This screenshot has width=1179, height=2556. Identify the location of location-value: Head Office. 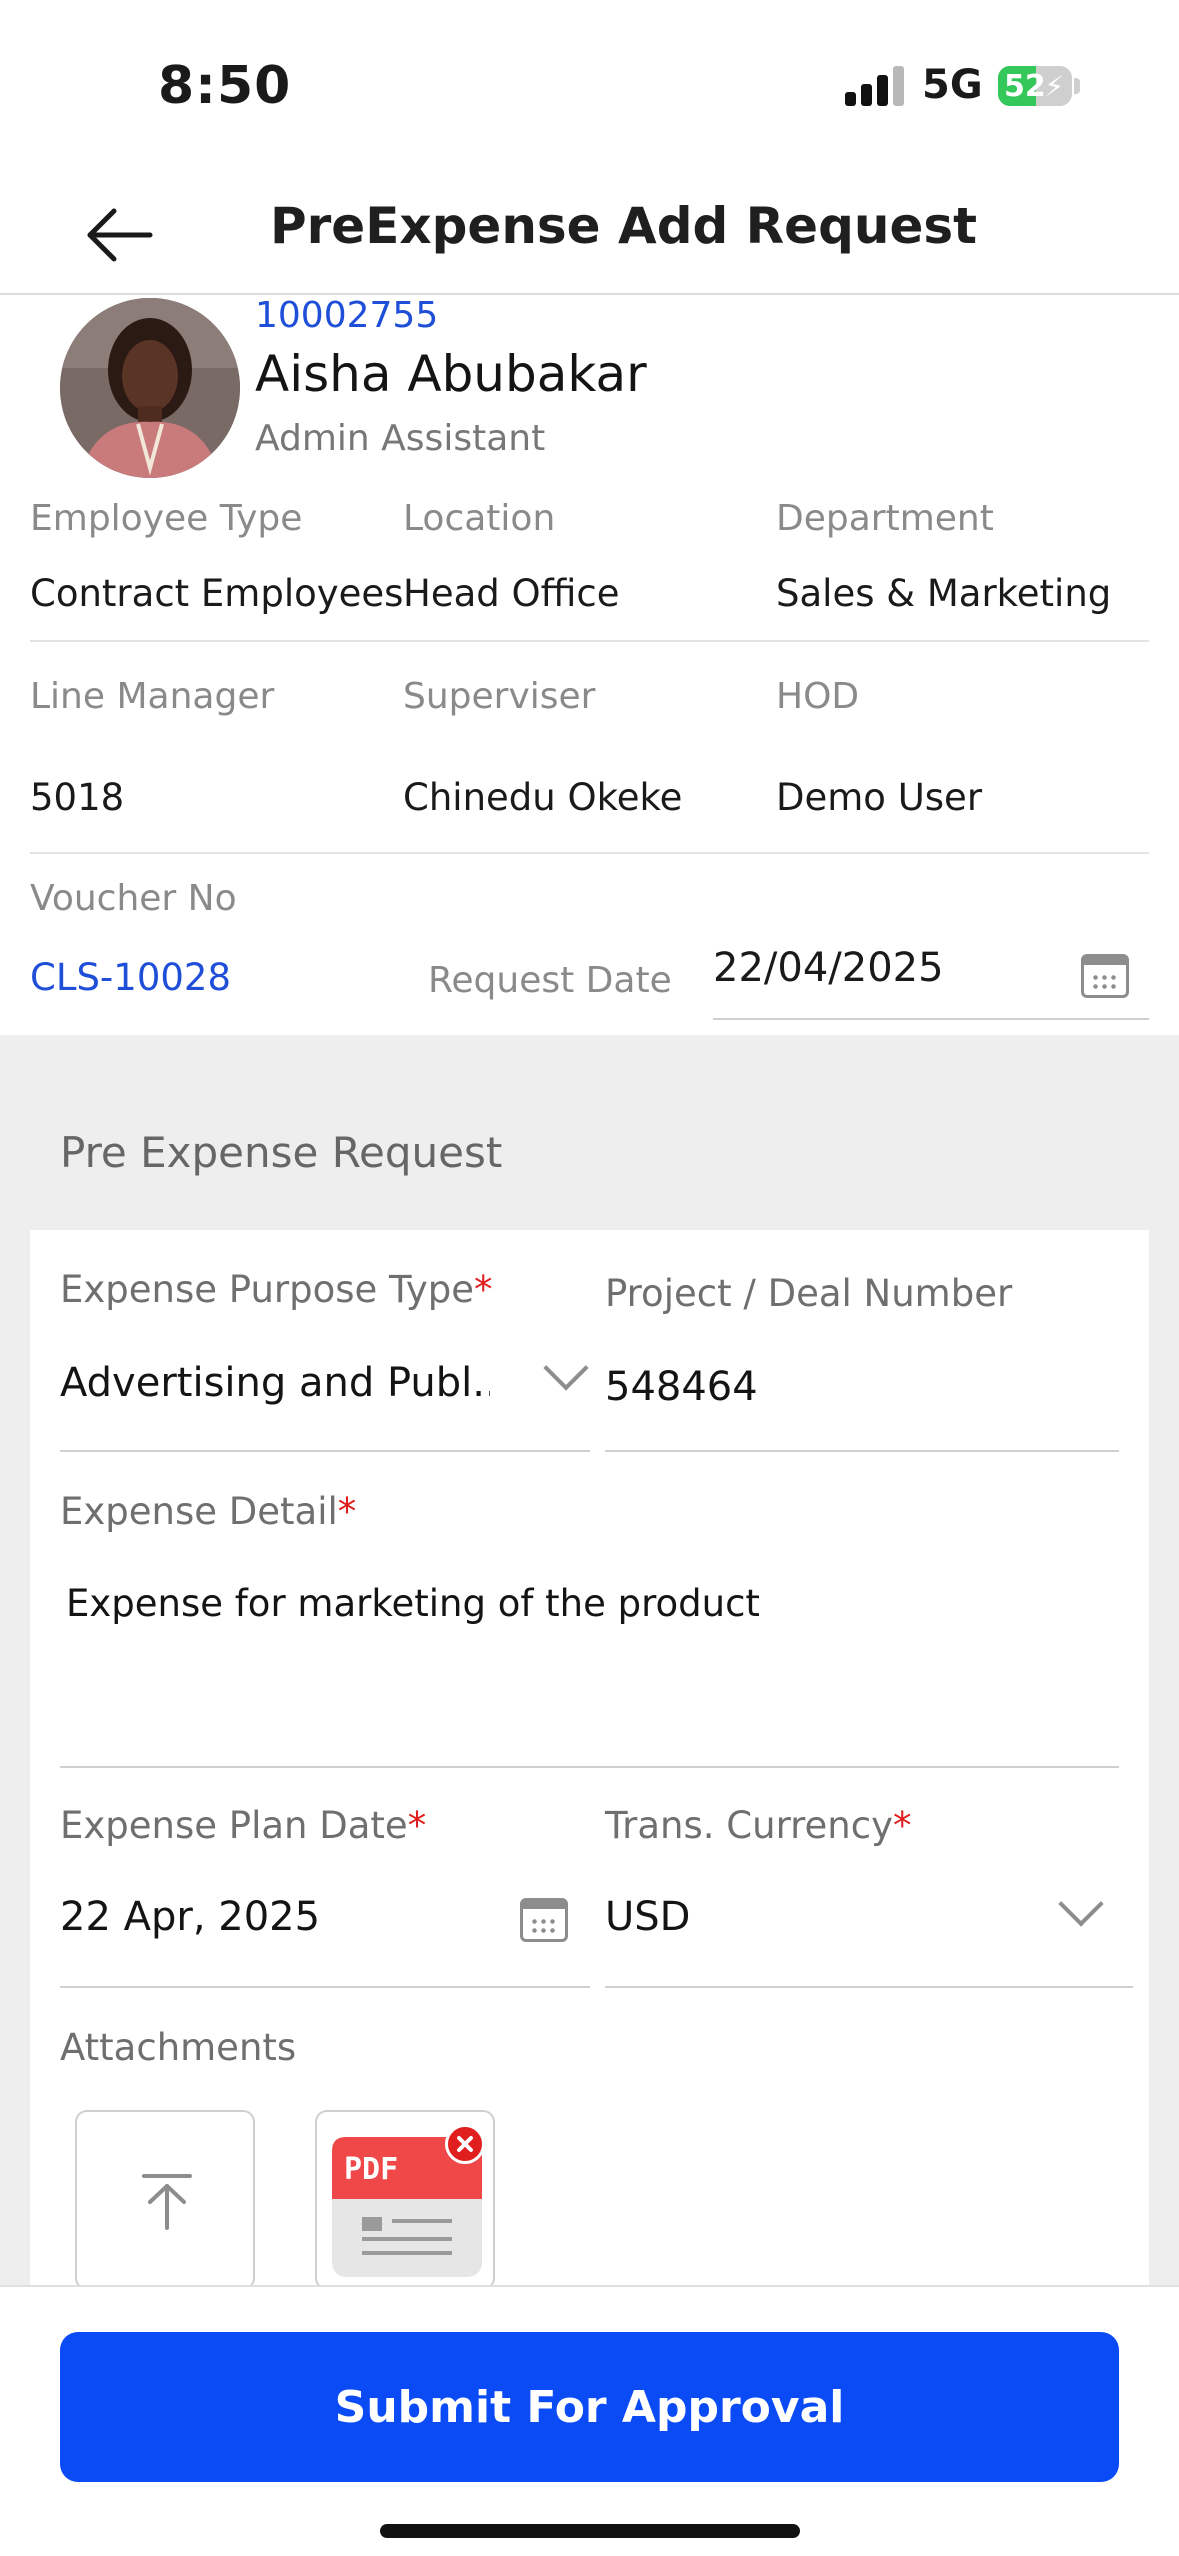
(511, 593).